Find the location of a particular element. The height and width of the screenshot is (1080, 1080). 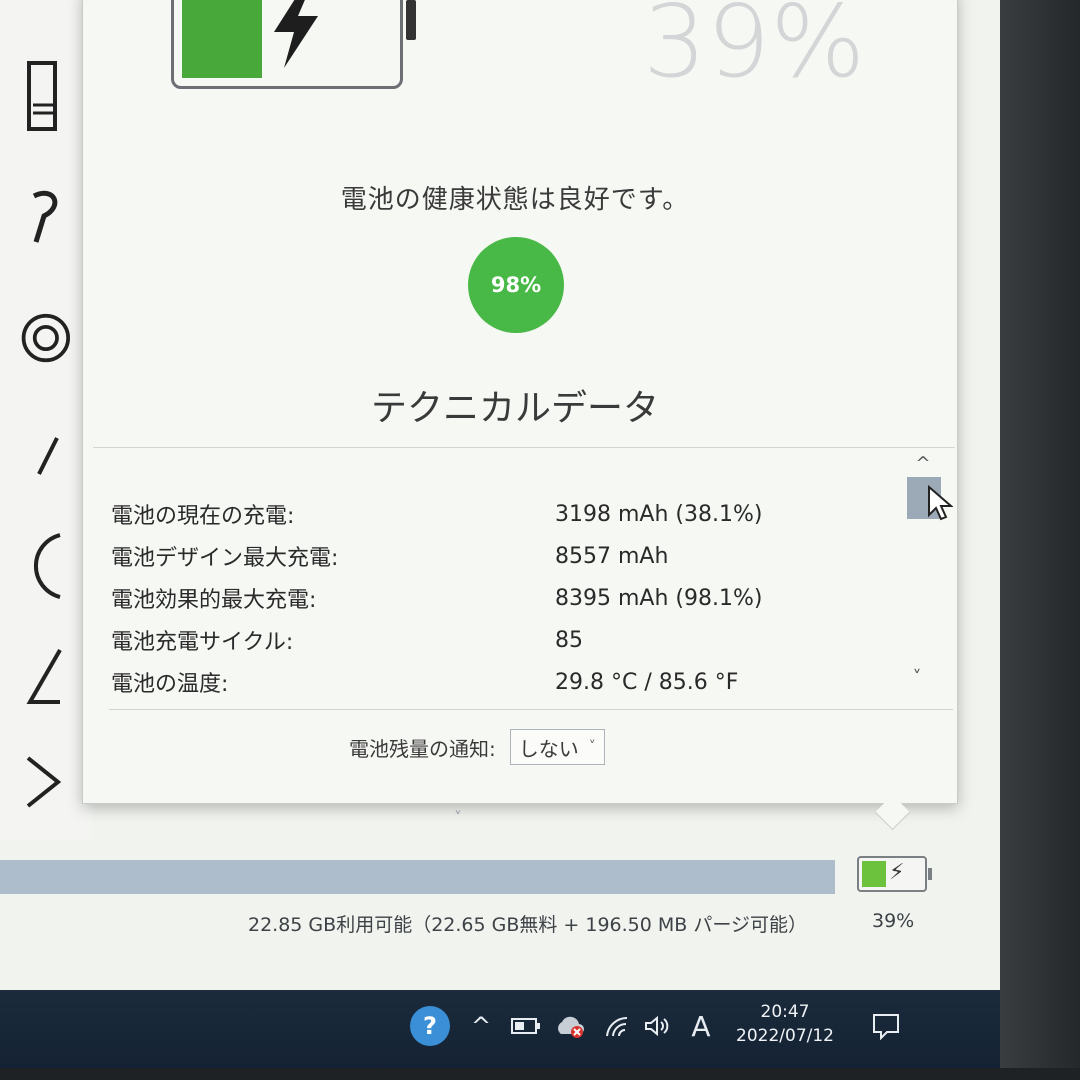

battery-tray-icon is located at coordinates (526, 1026).